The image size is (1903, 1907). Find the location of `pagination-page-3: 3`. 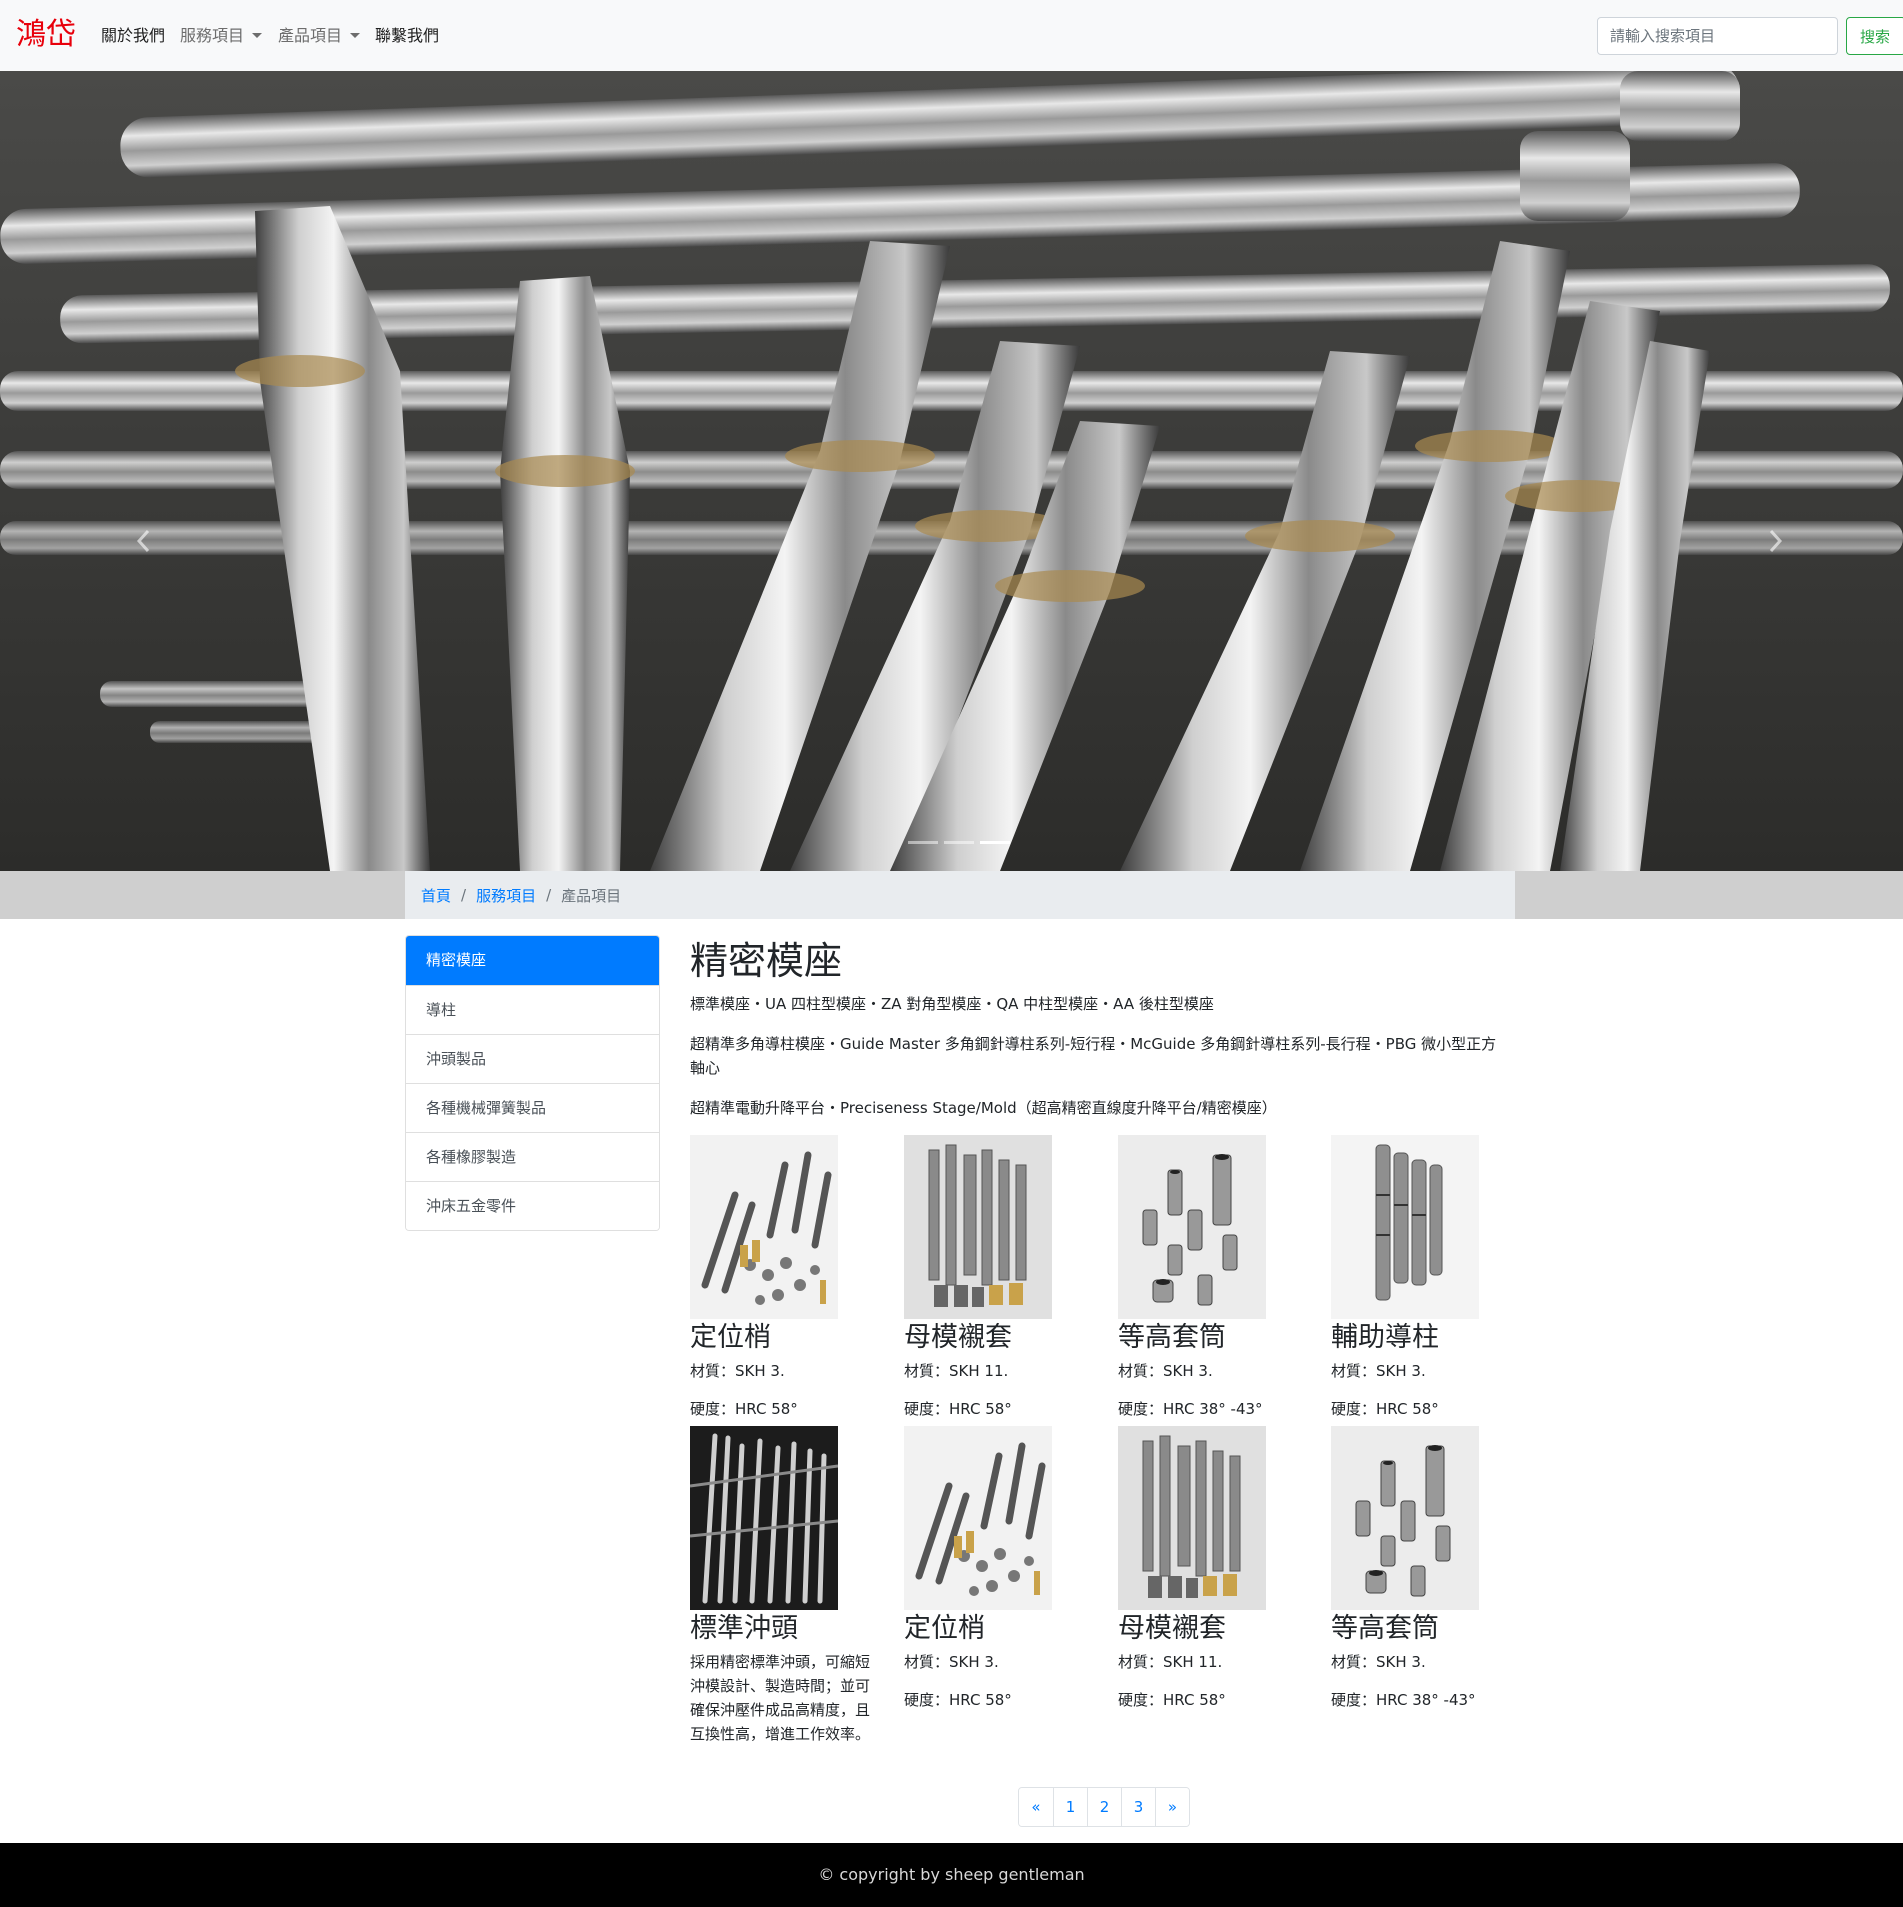

pagination-page-3: 3 is located at coordinates (1138, 1807).